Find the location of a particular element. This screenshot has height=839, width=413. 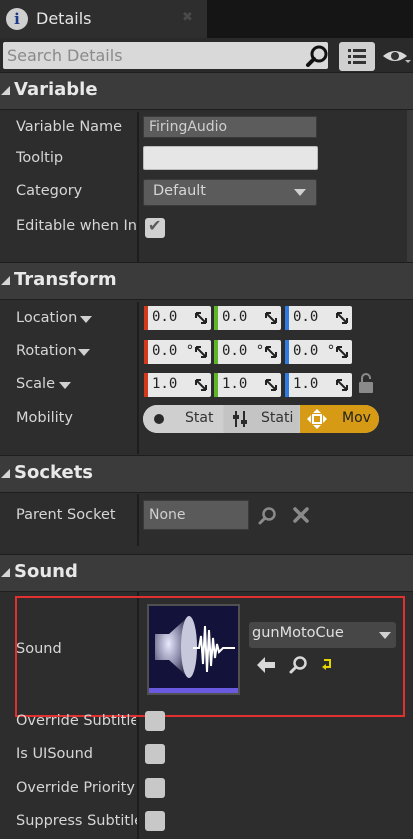

location-x-field: 0.0 is located at coordinates (177, 318).